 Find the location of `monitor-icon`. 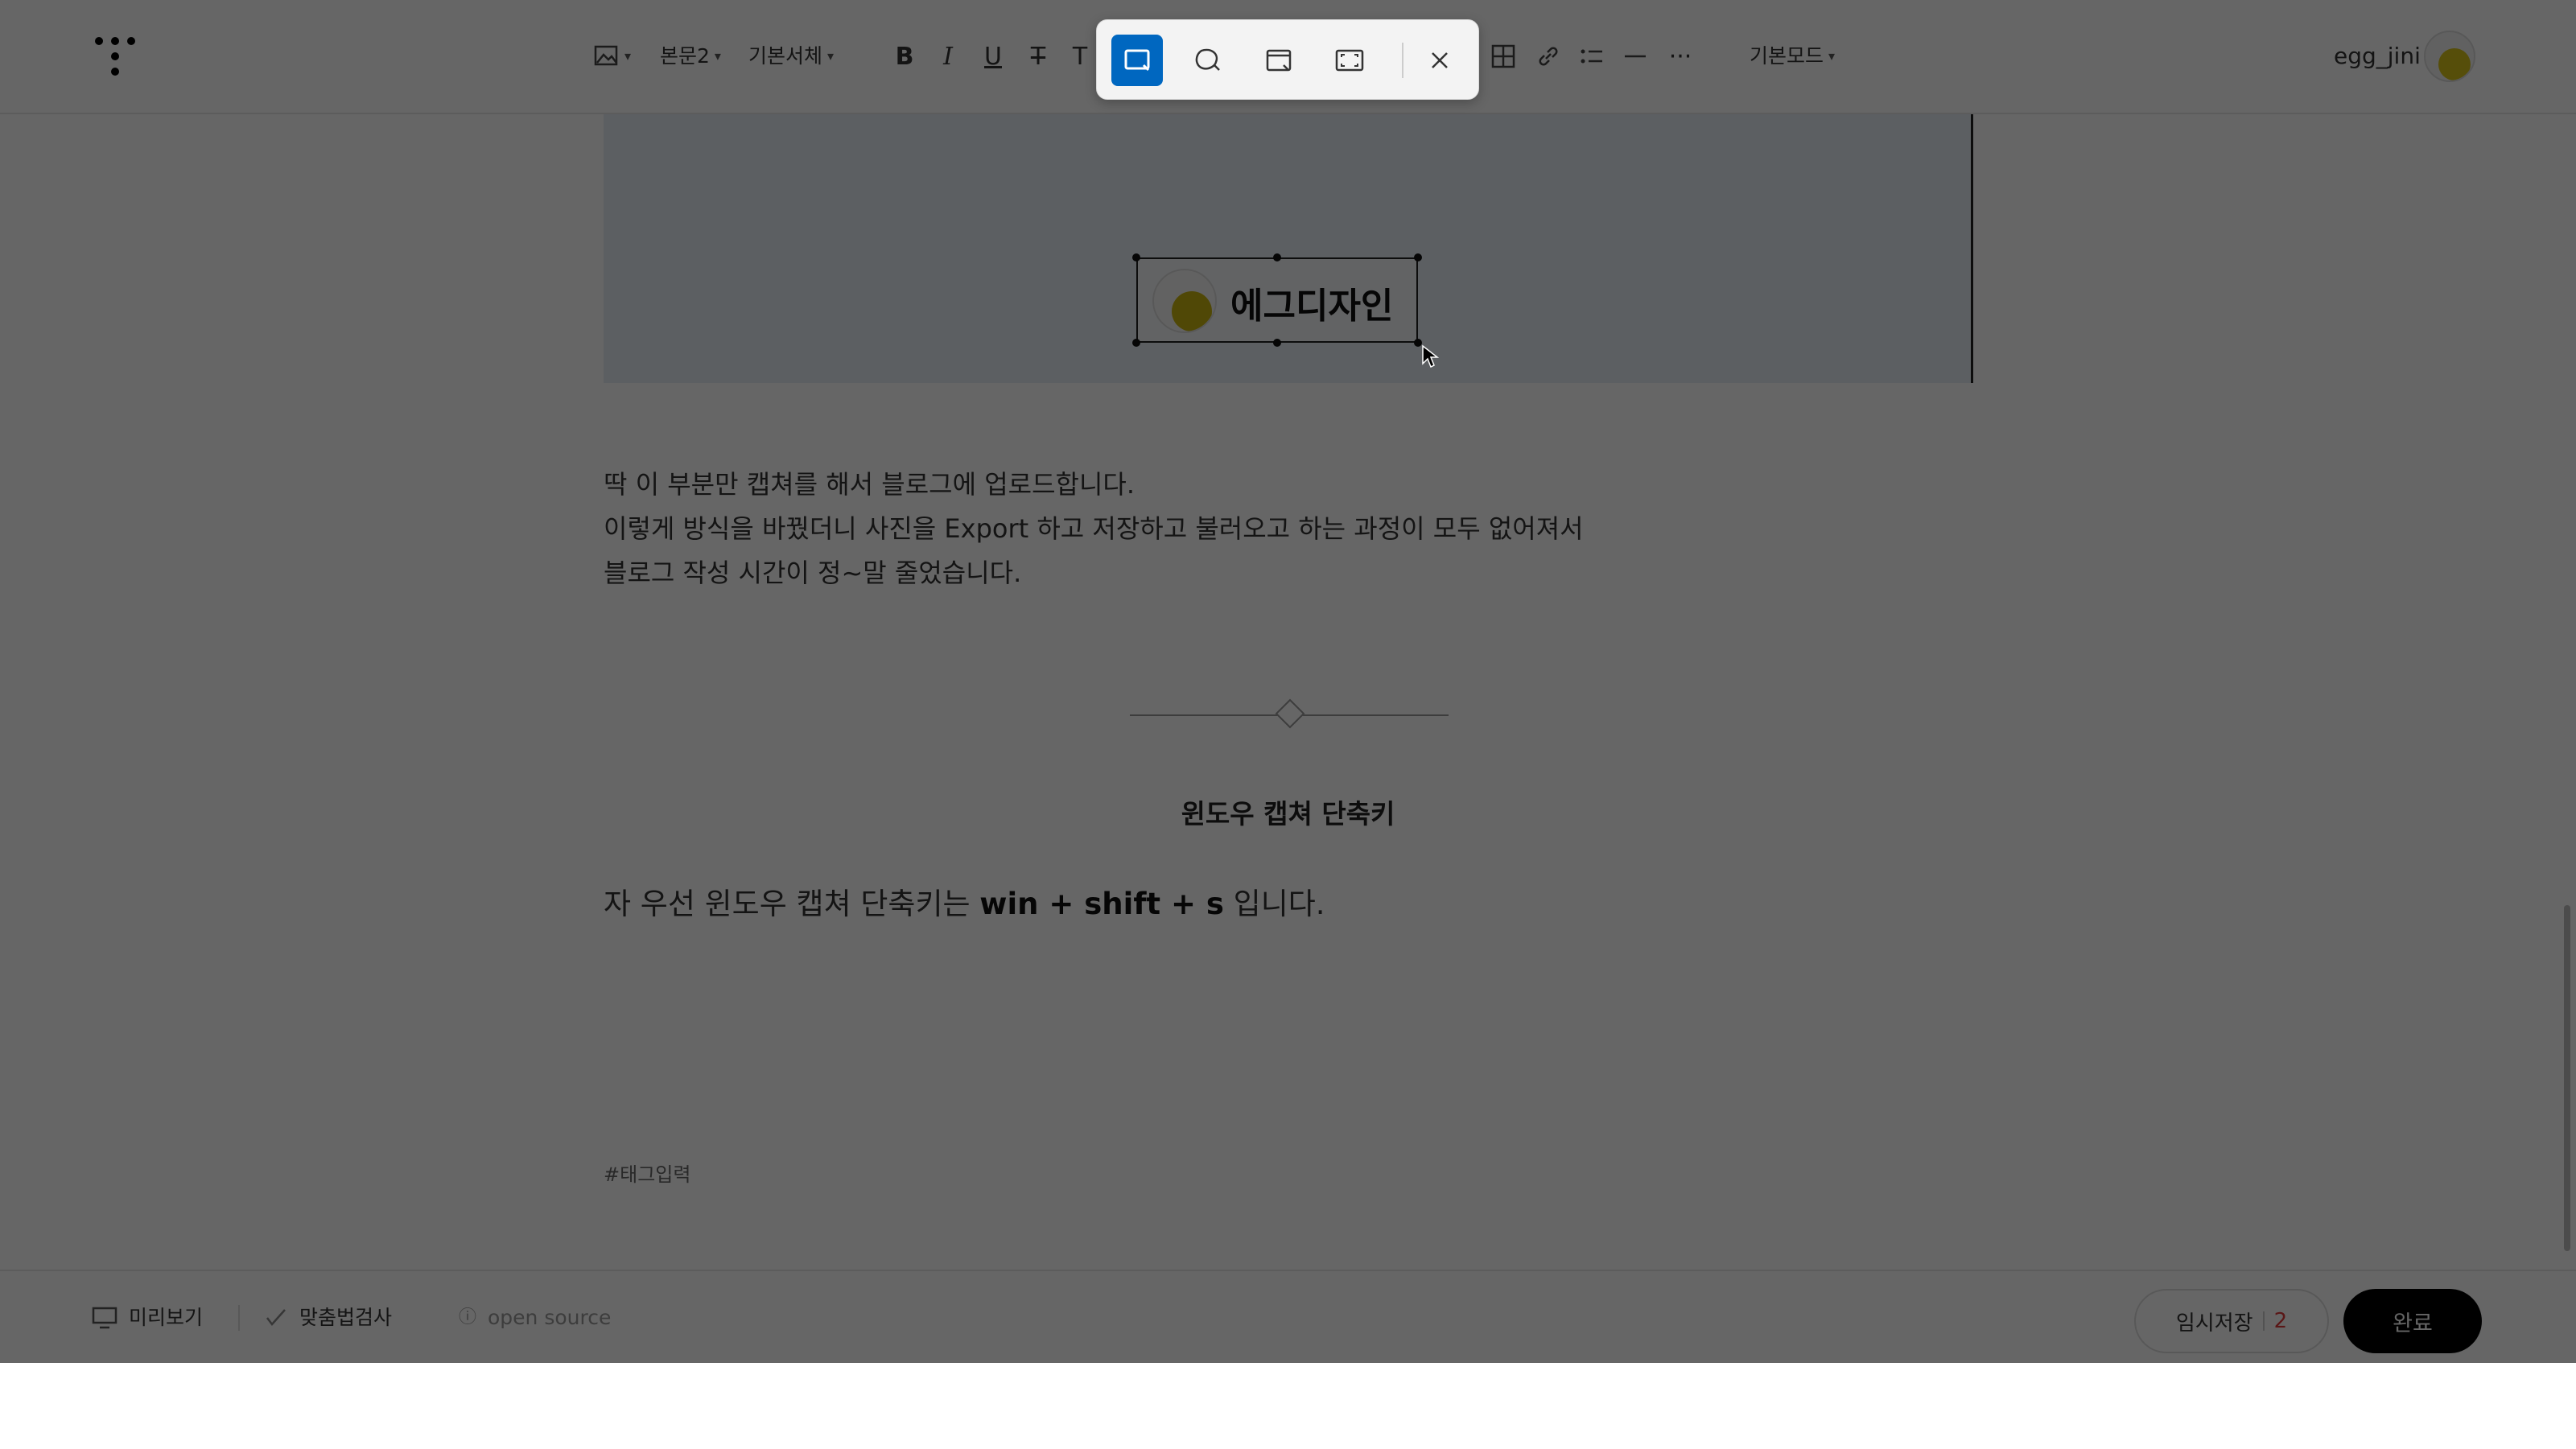

monitor-icon is located at coordinates (104, 1318).